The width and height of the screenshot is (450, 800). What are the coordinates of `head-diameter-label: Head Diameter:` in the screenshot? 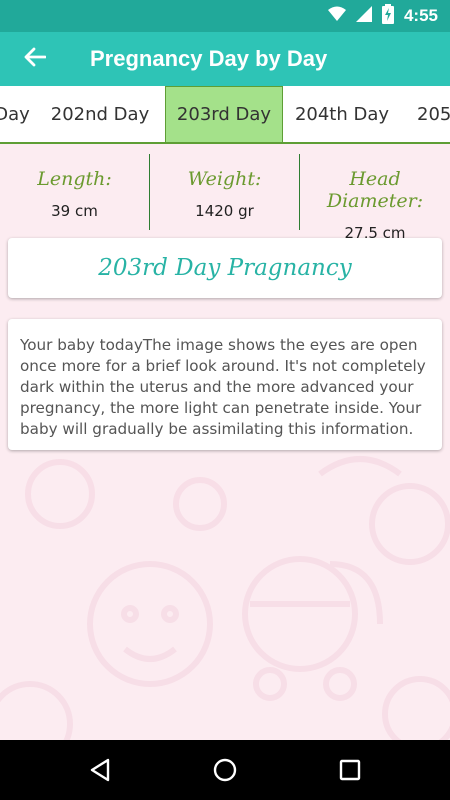 It's located at (375, 190).